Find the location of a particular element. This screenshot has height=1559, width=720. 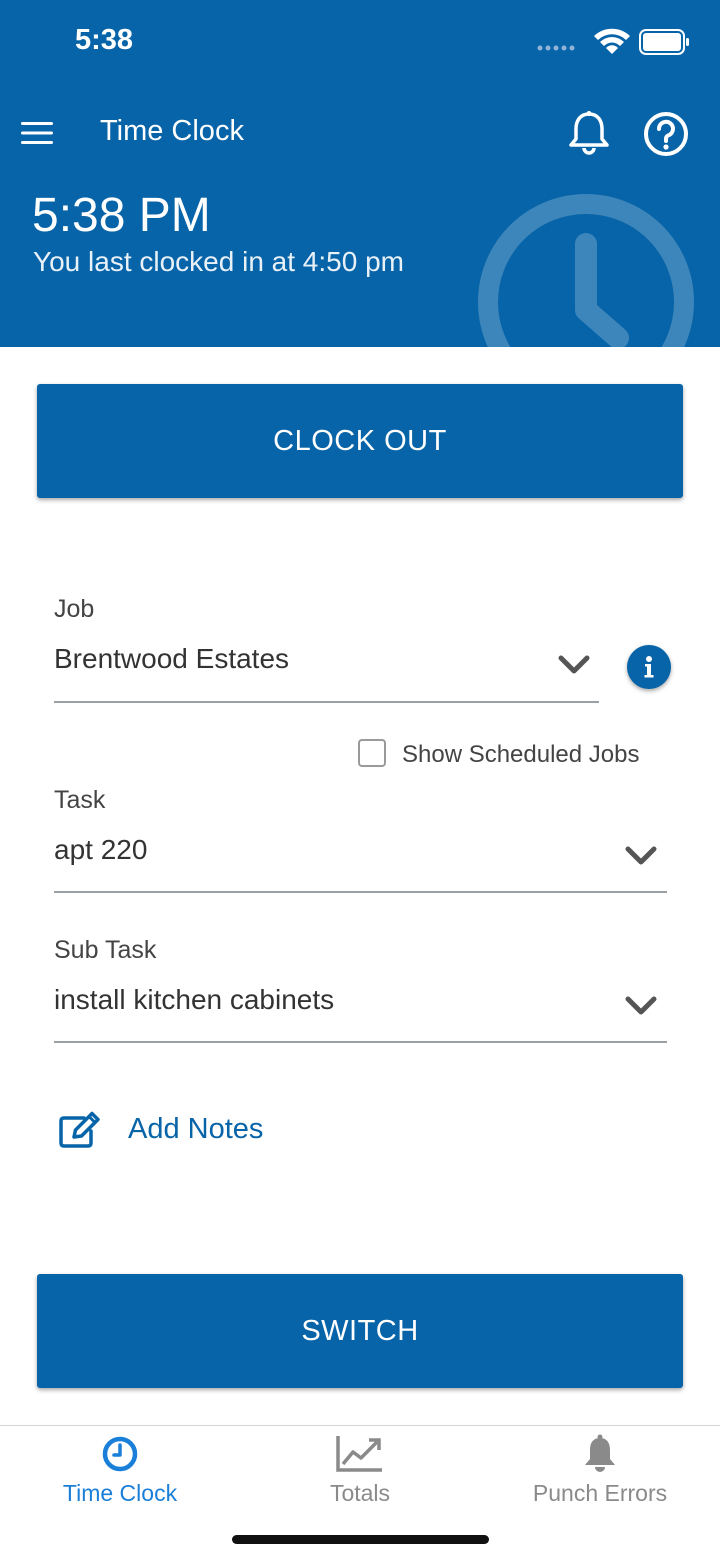

task-select-value: apt 220 is located at coordinates (100, 850).